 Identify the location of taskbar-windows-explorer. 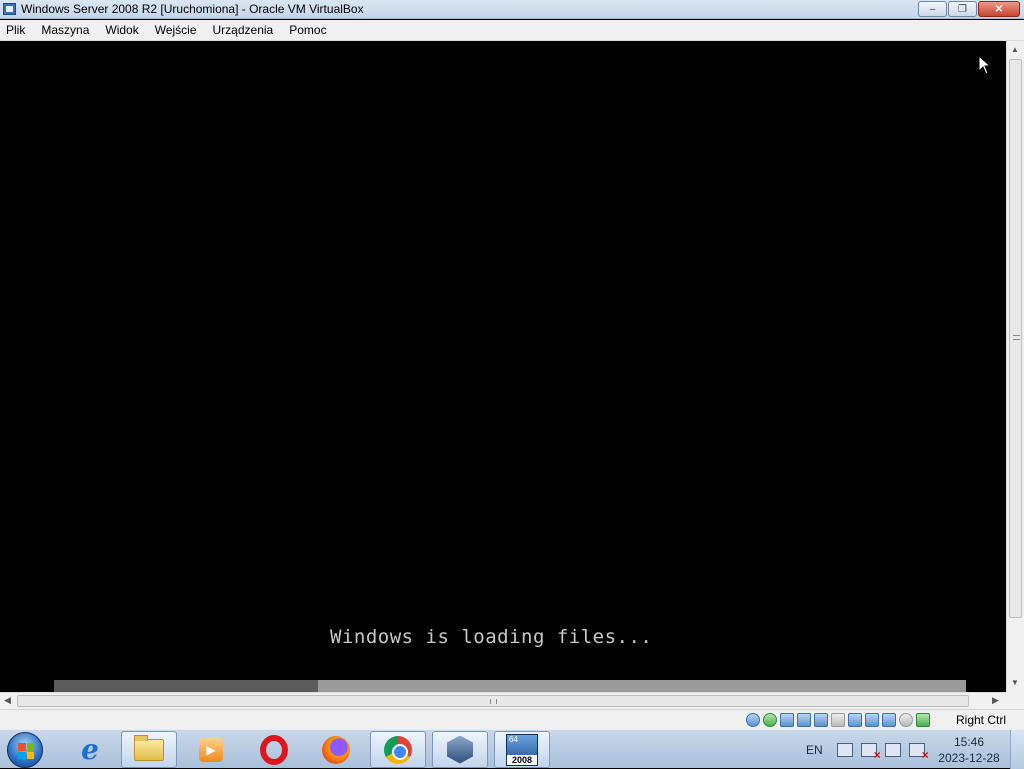
(149, 749).